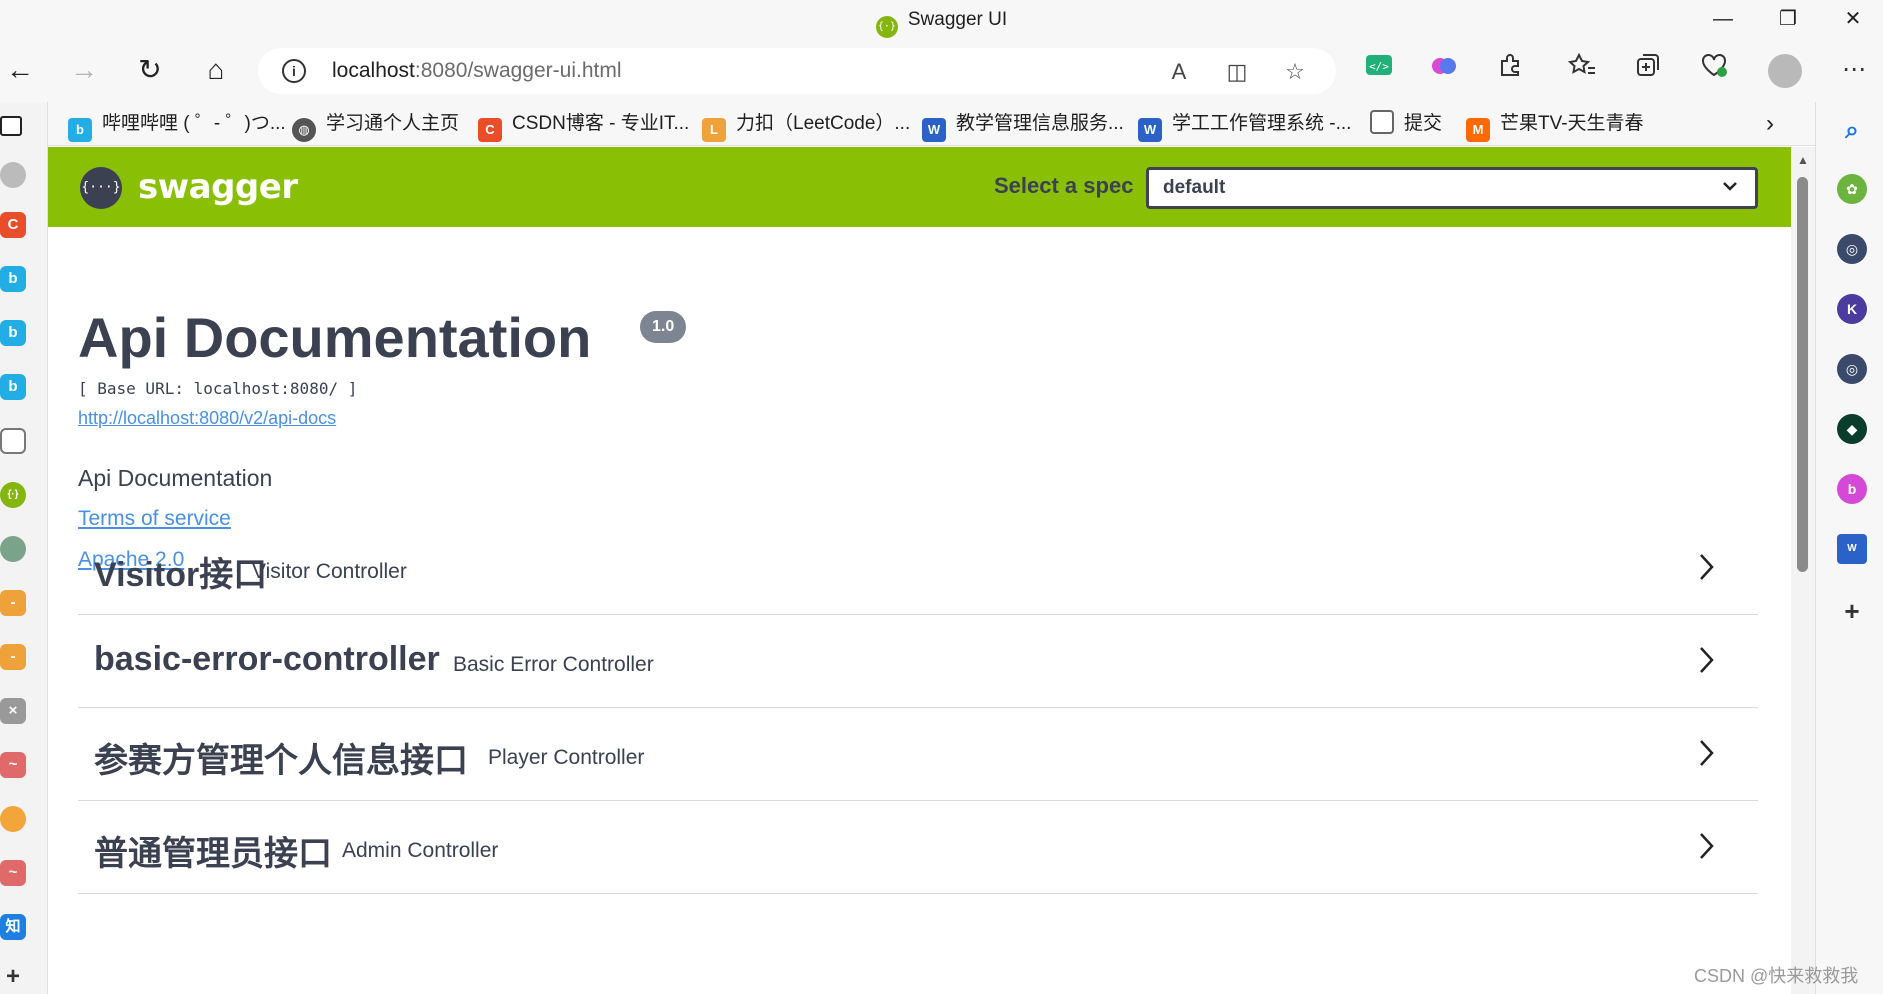 The image size is (1883, 994). What do you see at coordinates (886, 27) in the screenshot?
I see `swagger-favicon-icon: {·}` at bounding box center [886, 27].